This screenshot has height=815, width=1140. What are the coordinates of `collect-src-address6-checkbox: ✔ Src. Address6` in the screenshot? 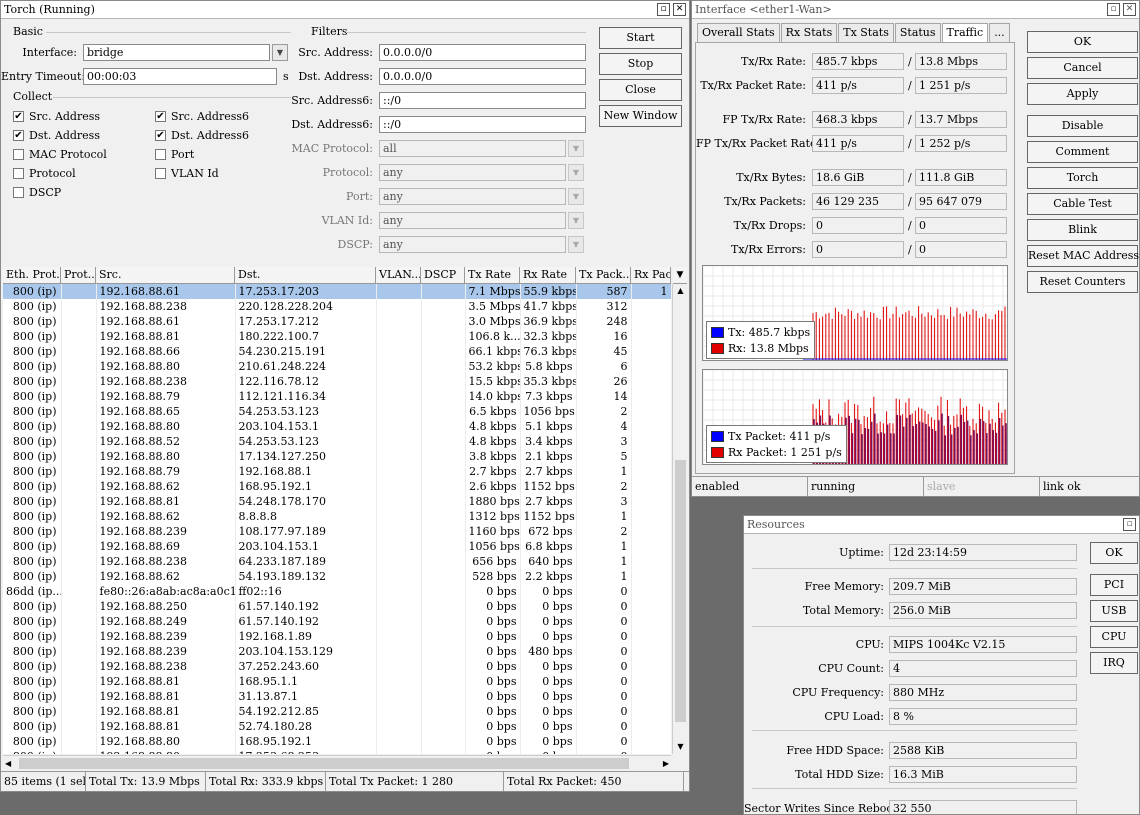 It's located at (202, 116).